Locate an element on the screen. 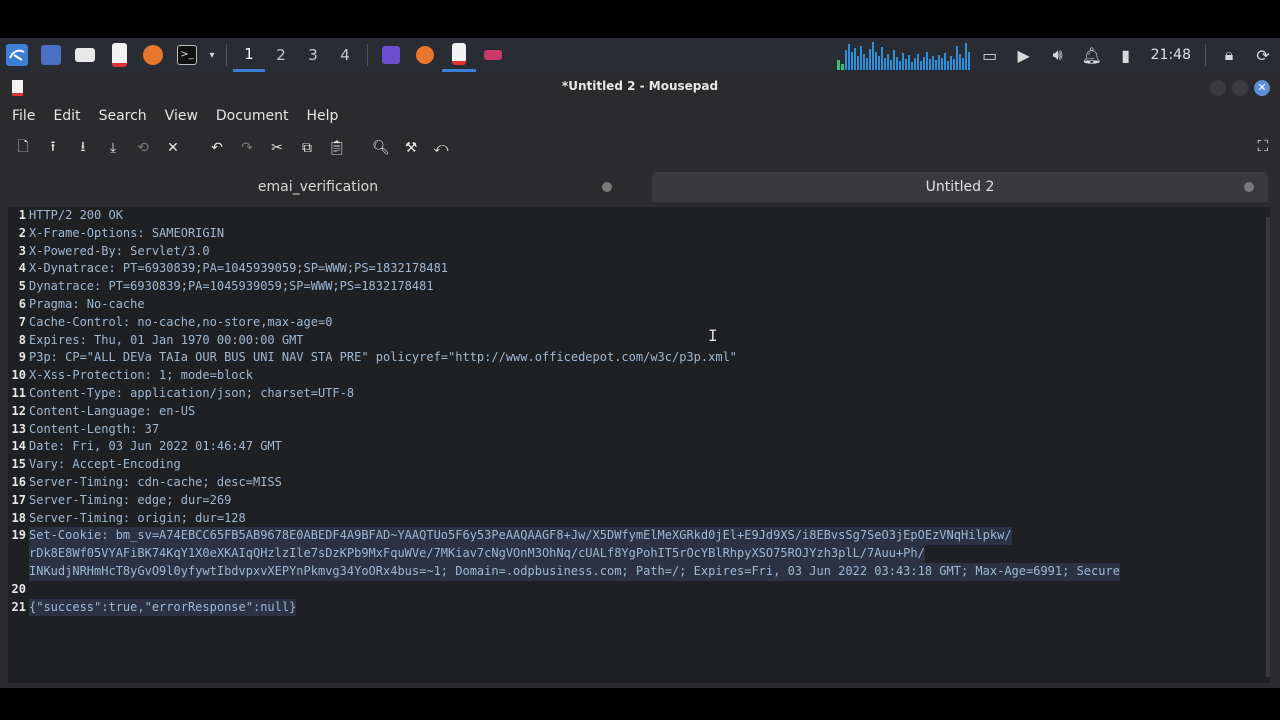  line-text: X-Frame-Options: SAMEORIGIN is located at coordinates (127, 232).